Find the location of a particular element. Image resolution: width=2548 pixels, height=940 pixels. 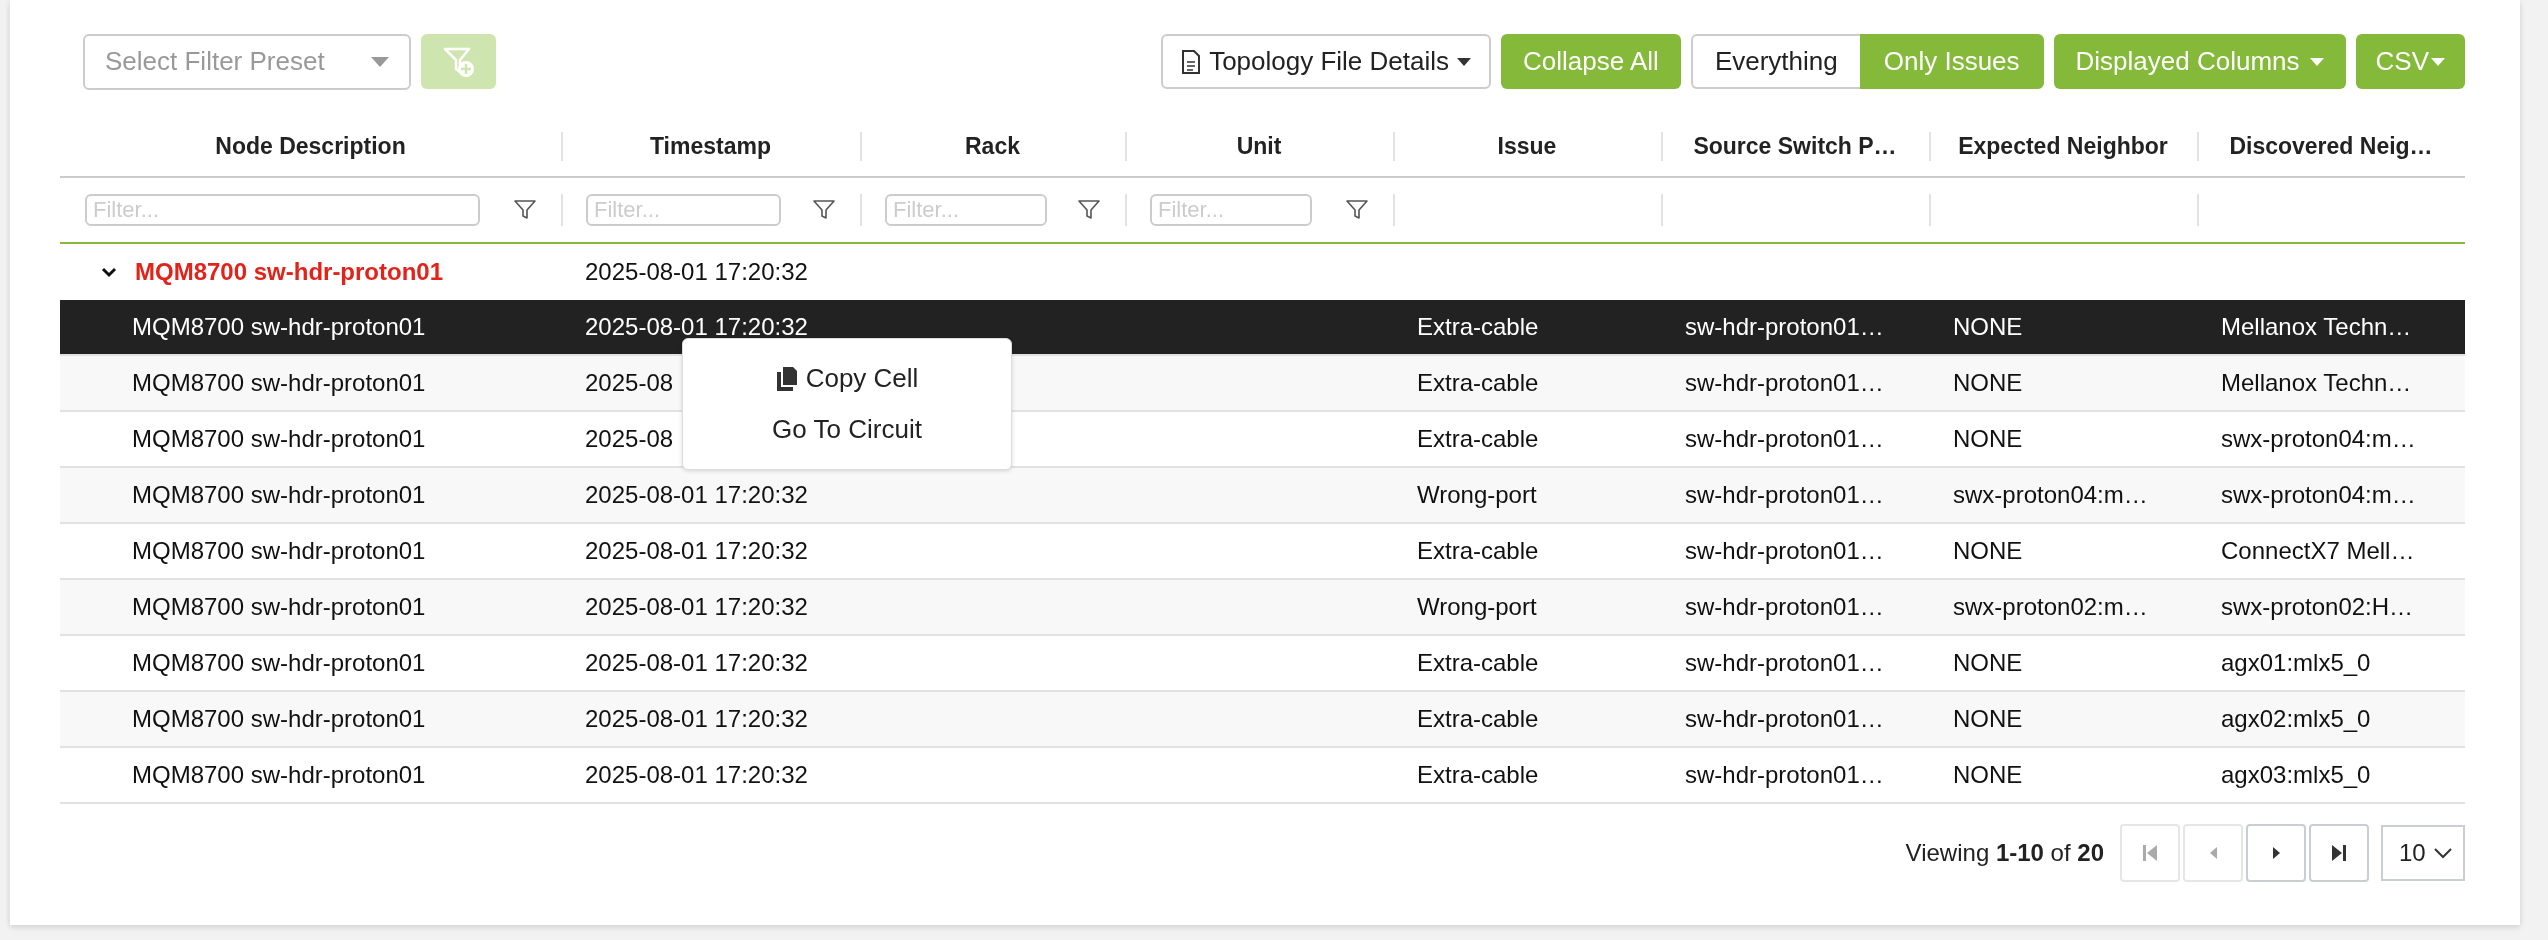

table-cell: agx02:mlx5_0 is located at coordinates (2296, 718).